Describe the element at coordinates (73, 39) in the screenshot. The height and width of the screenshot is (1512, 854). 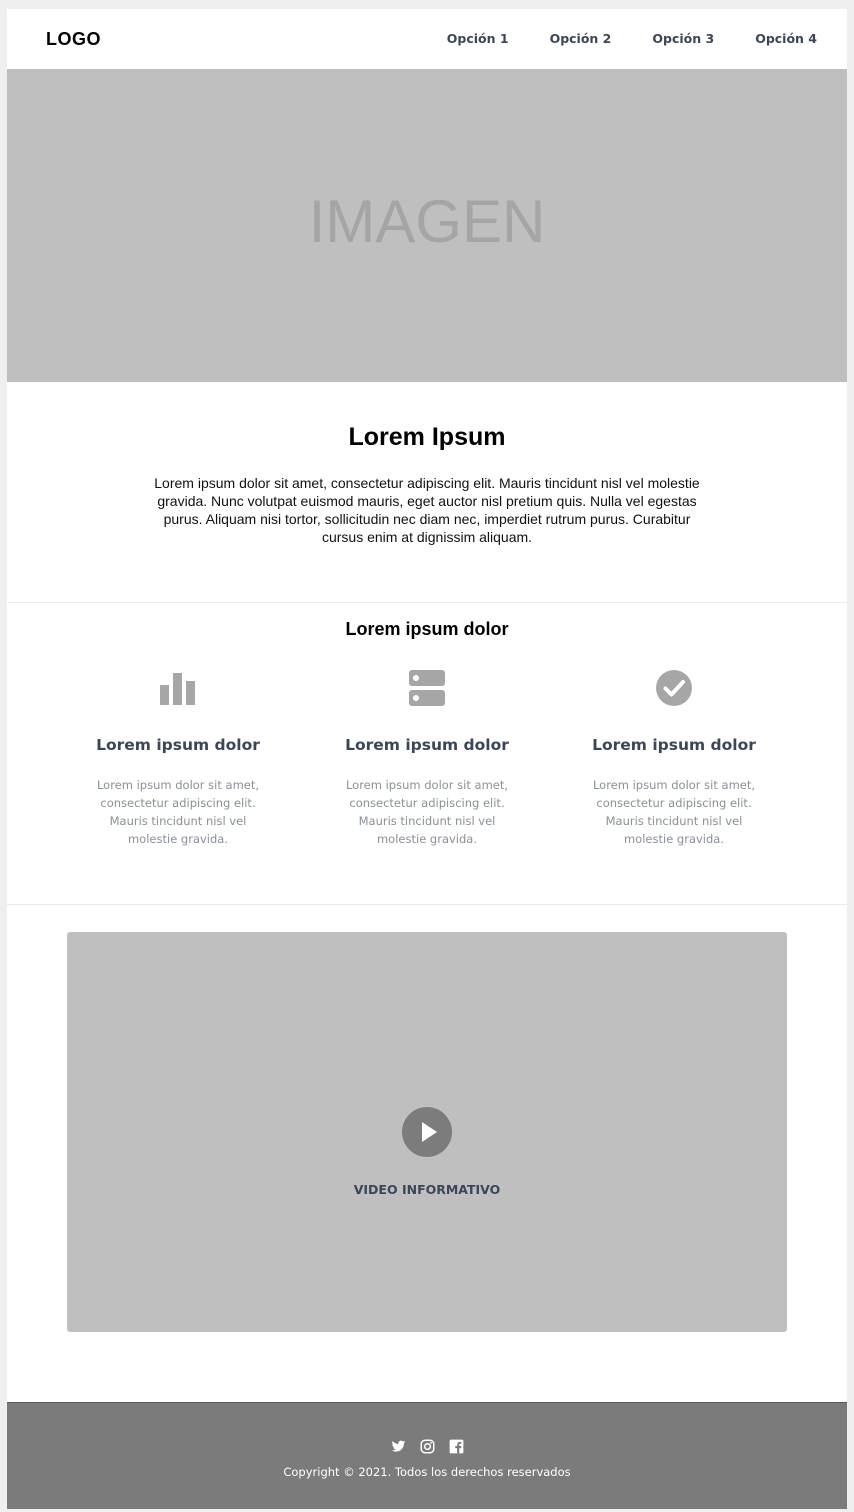
I see `logo: LOGO` at that location.